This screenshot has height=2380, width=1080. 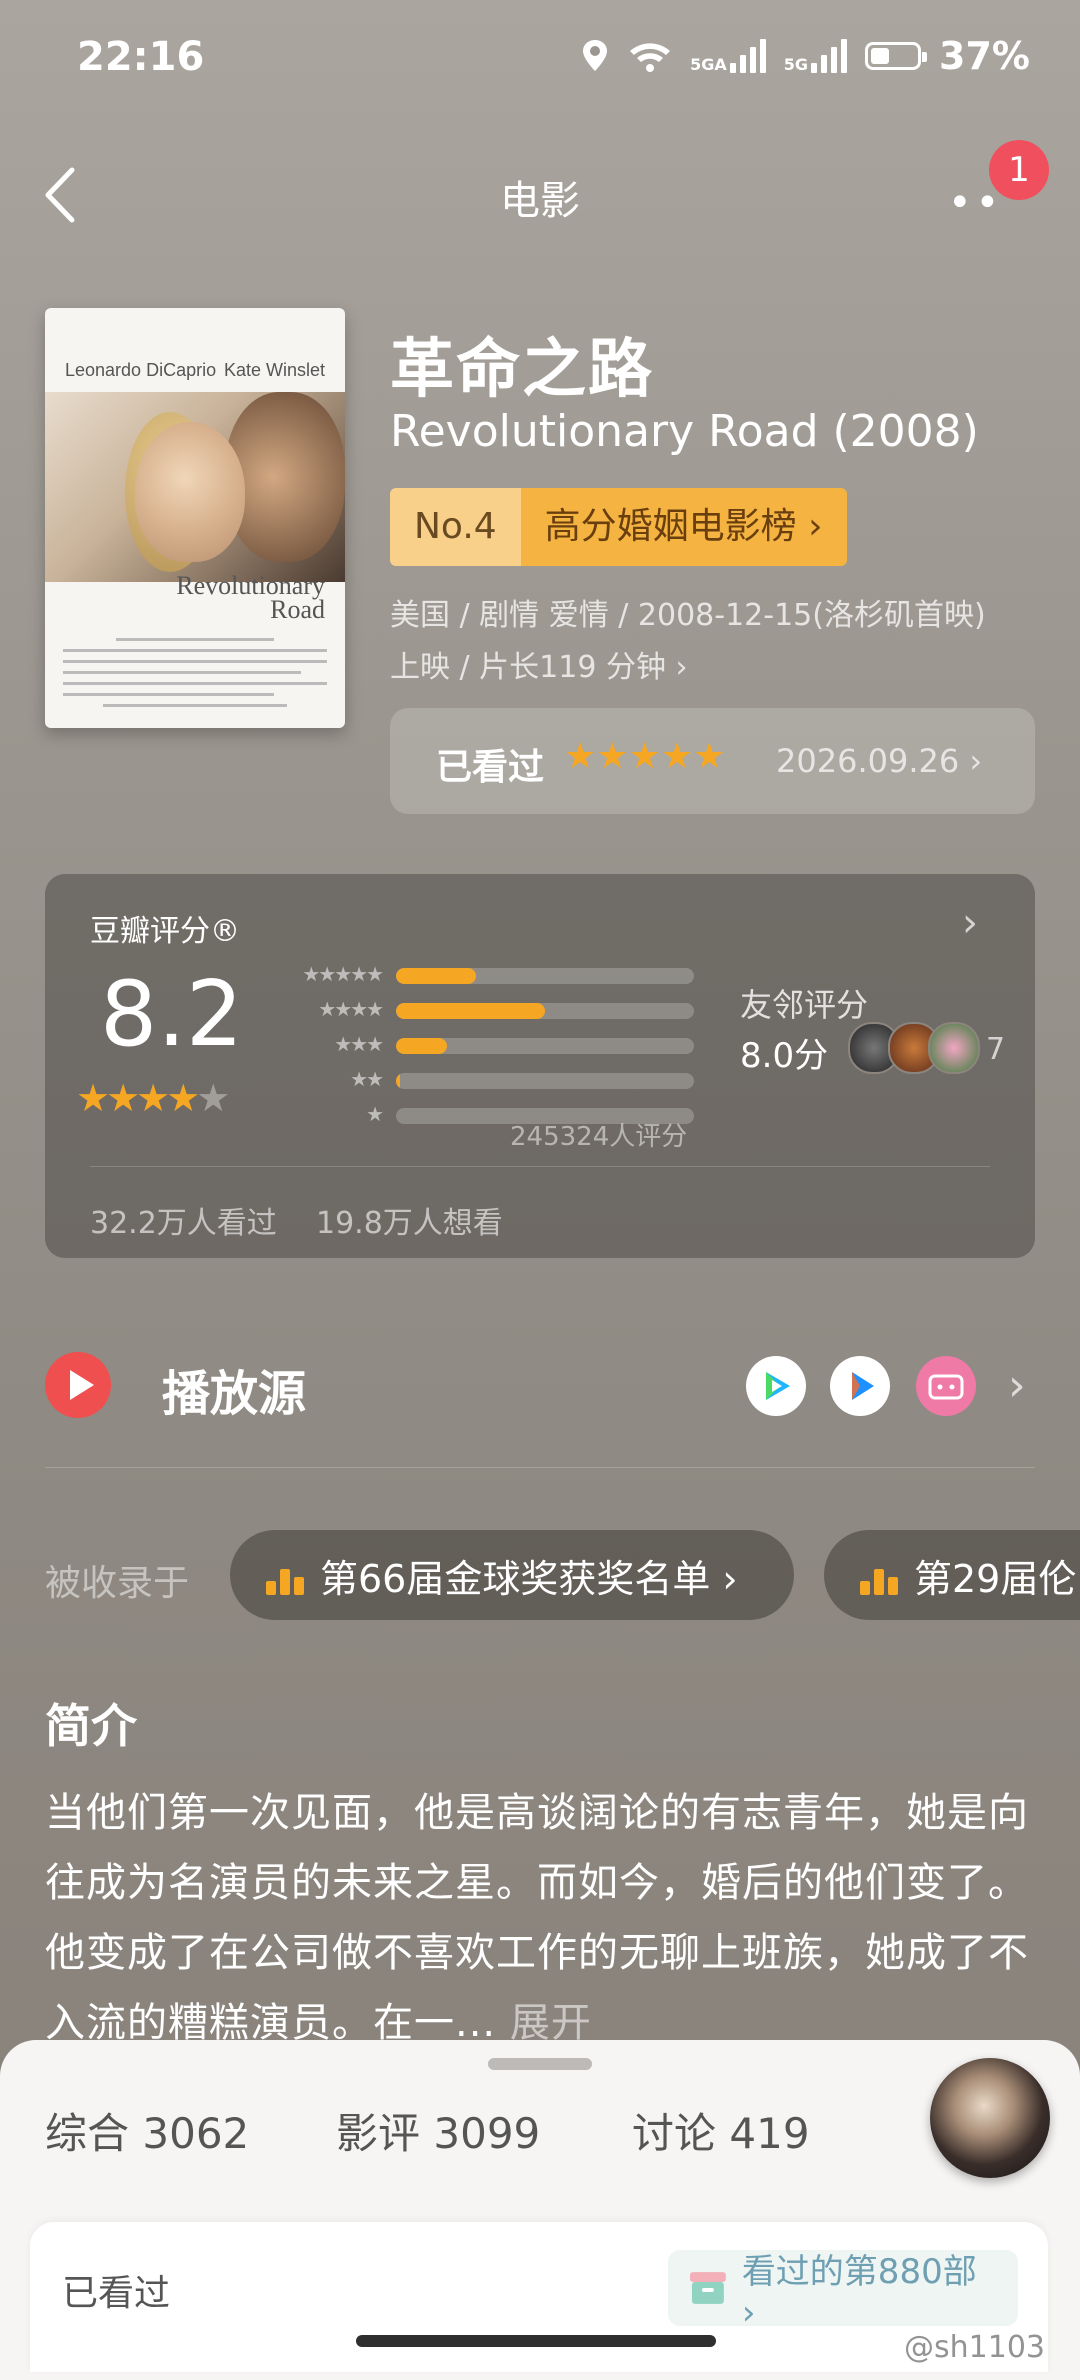 What do you see at coordinates (974, 2347) in the screenshot?
I see `watermark: @sh1103` at bounding box center [974, 2347].